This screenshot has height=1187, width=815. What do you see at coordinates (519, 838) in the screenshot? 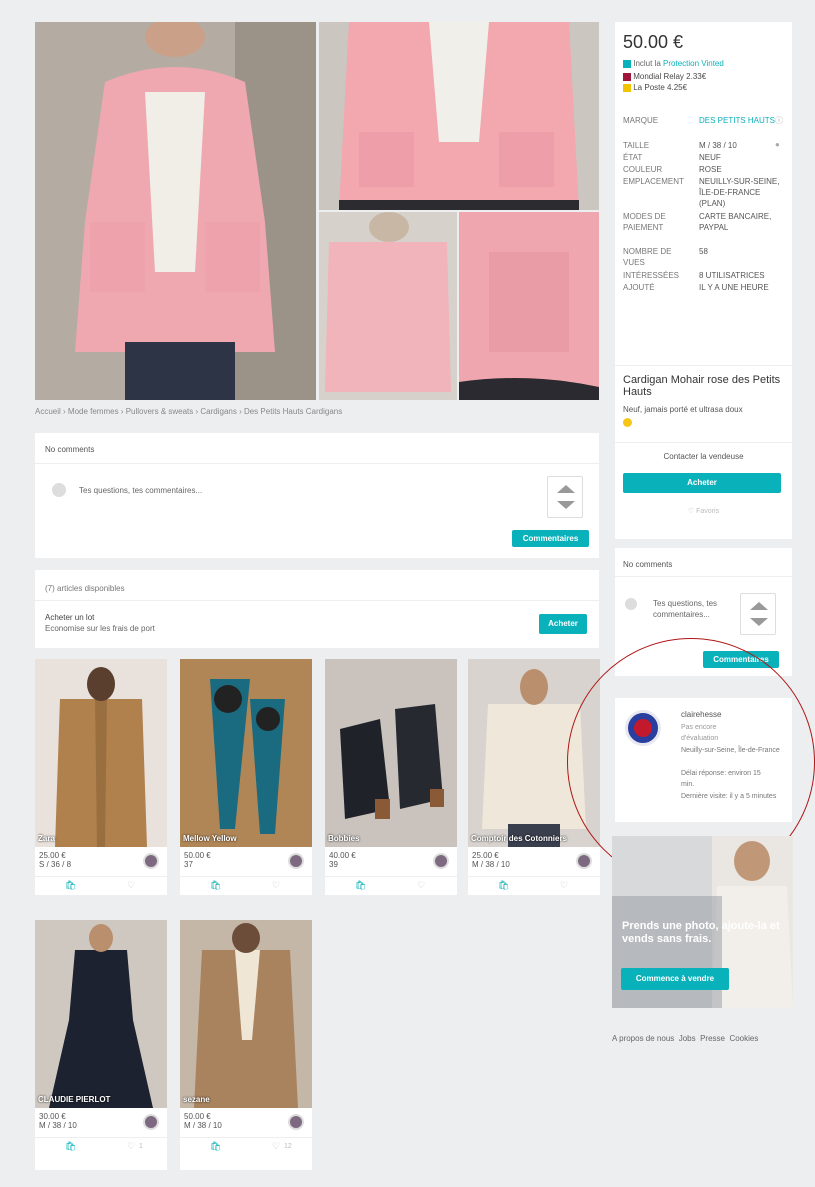
I see `item-brand: Comptoir des Cotonniers` at bounding box center [519, 838].